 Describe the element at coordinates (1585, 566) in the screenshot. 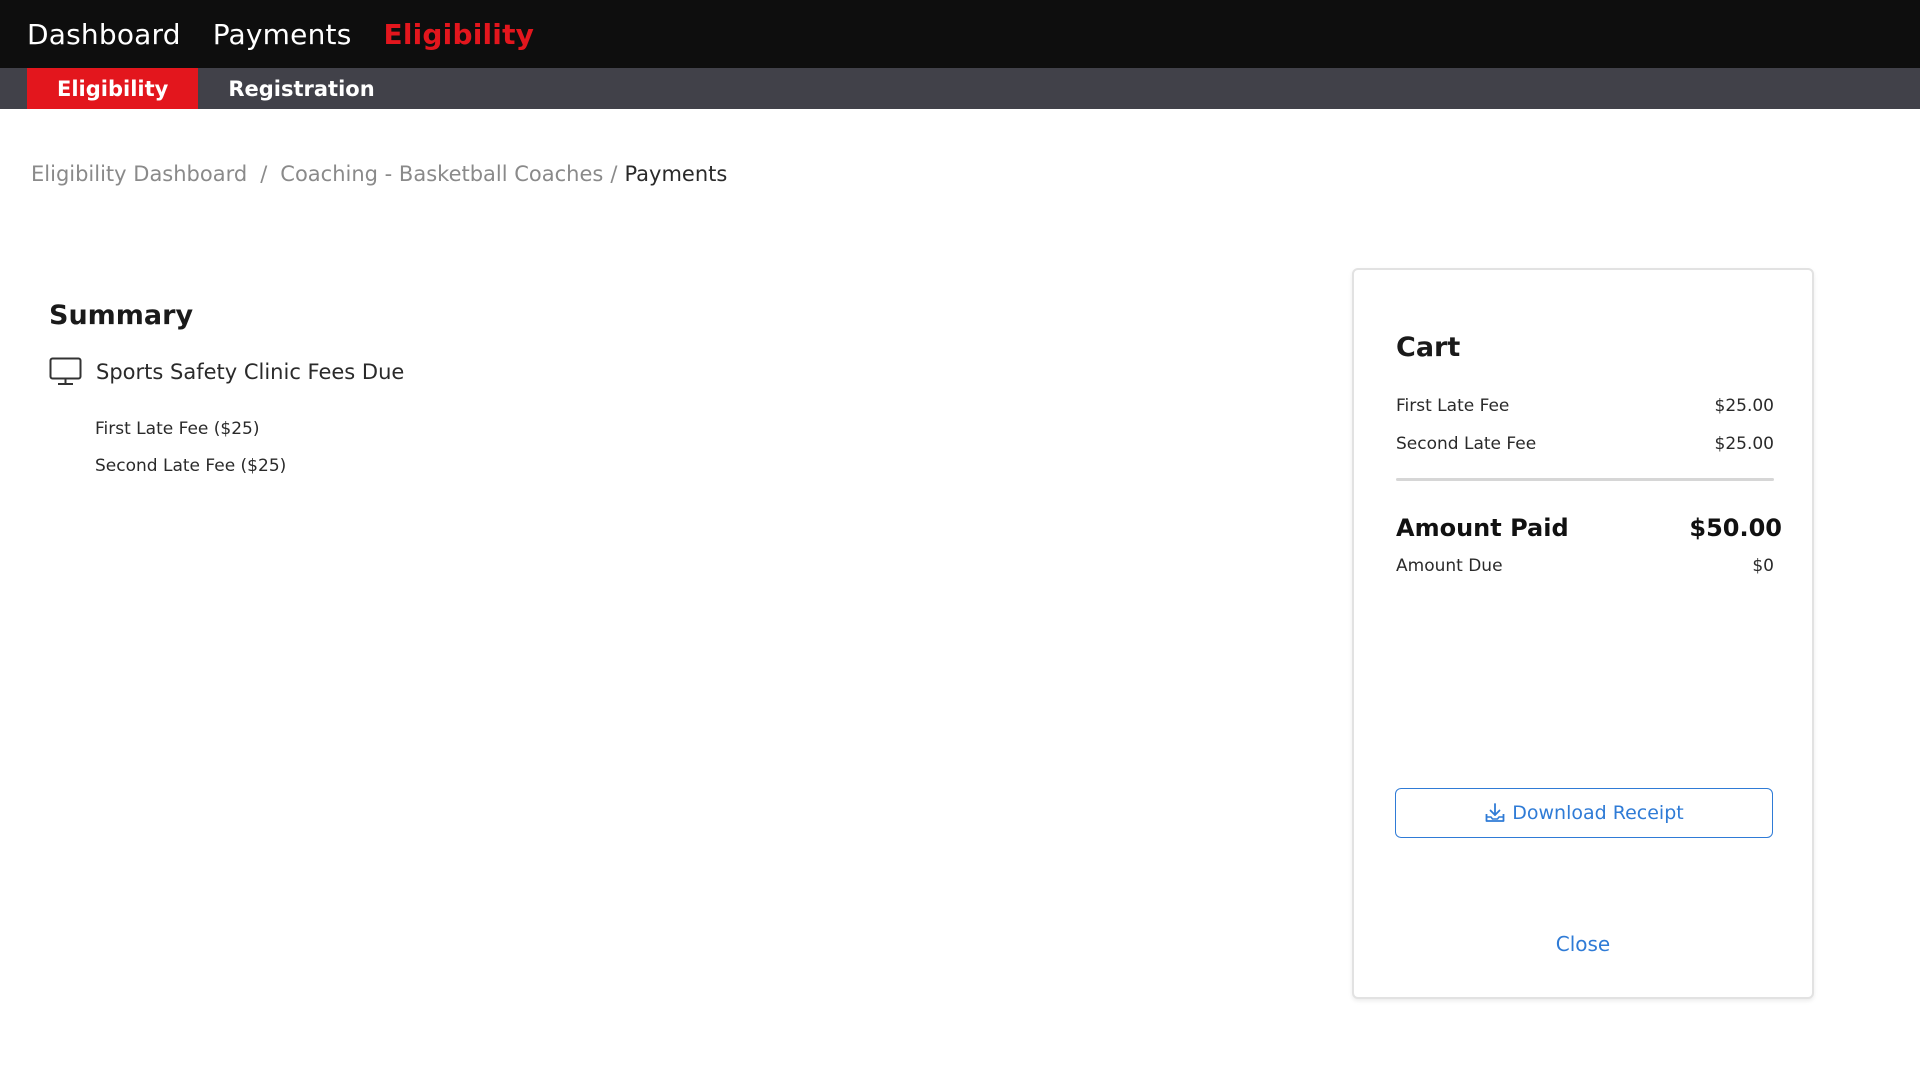

I see `amount-due-row: Amount Due $0` at that location.